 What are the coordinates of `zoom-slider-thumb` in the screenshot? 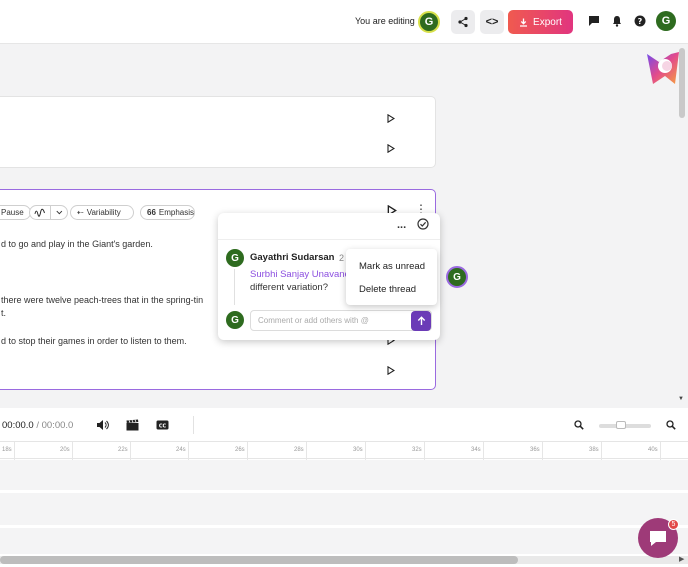 It's located at (621, 425).